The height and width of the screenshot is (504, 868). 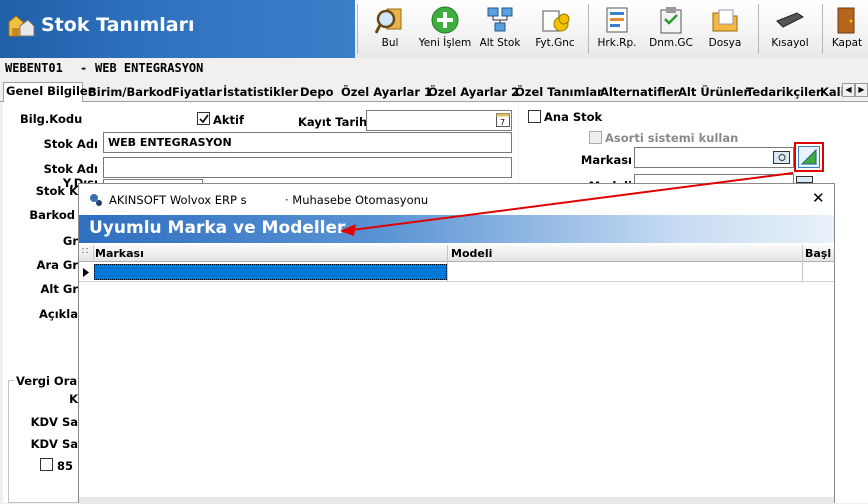 What do you see at coordinates (472, 93) in the screenshot?
I see `tab-ozel-ayarlar-2: Özel Ayarlar 2` at bounding box center [472, 93].